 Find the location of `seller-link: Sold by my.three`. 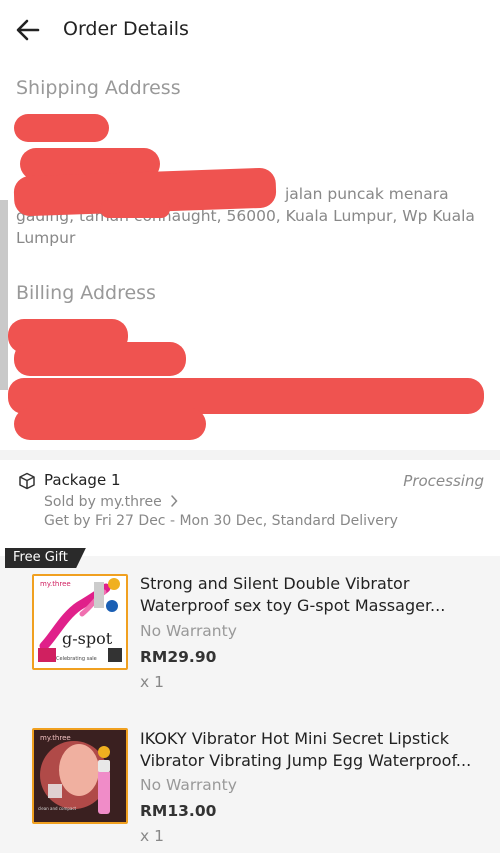

seller-link: Sold by my.three is located at coordinates (111, 502).